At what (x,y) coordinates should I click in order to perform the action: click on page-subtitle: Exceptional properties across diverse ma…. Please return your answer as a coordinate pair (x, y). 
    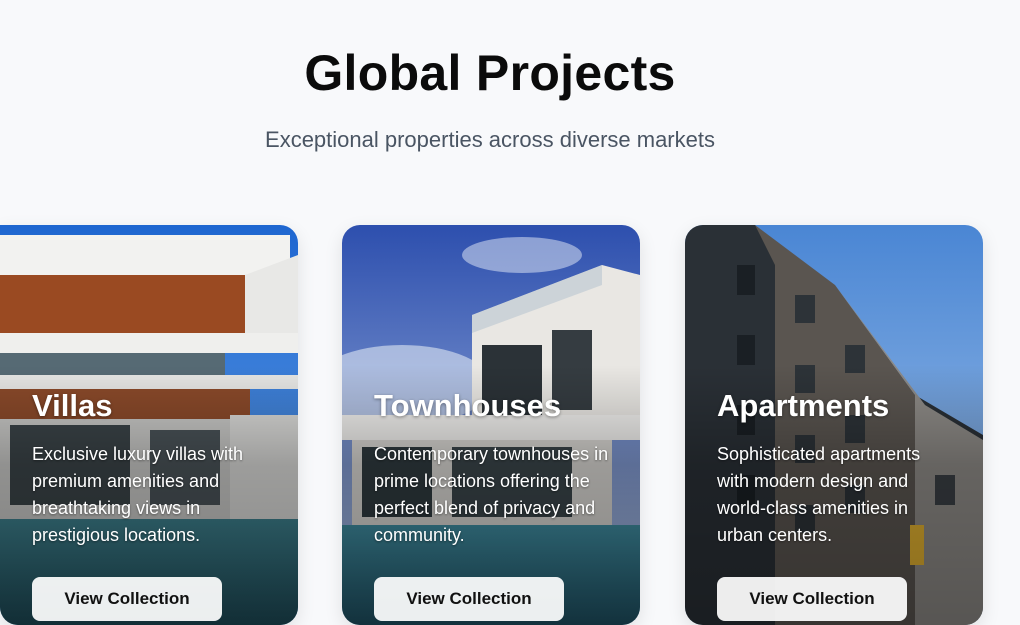
    Looking at the image, I should click on (490, 139).